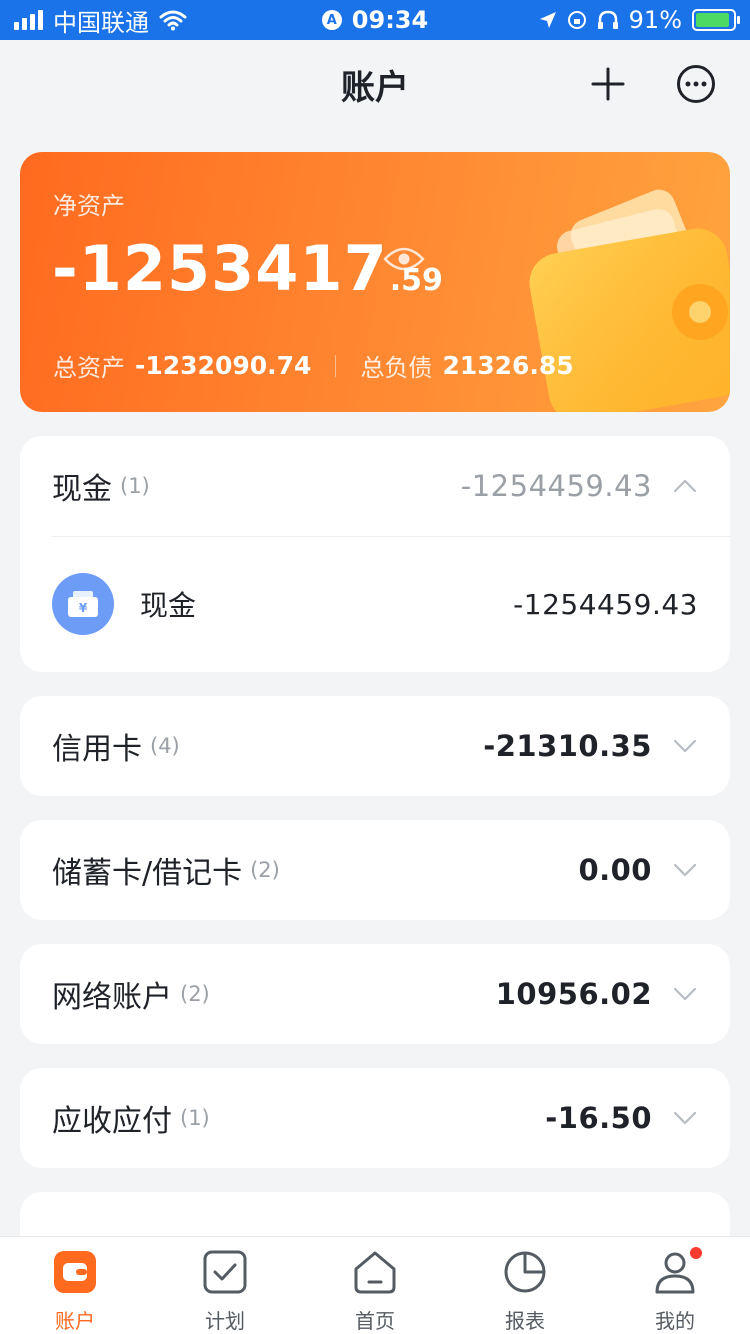 The width and height of the screenshot is (750, 1334). I want to click on tab-reports: 报表, so click(525, 1285).